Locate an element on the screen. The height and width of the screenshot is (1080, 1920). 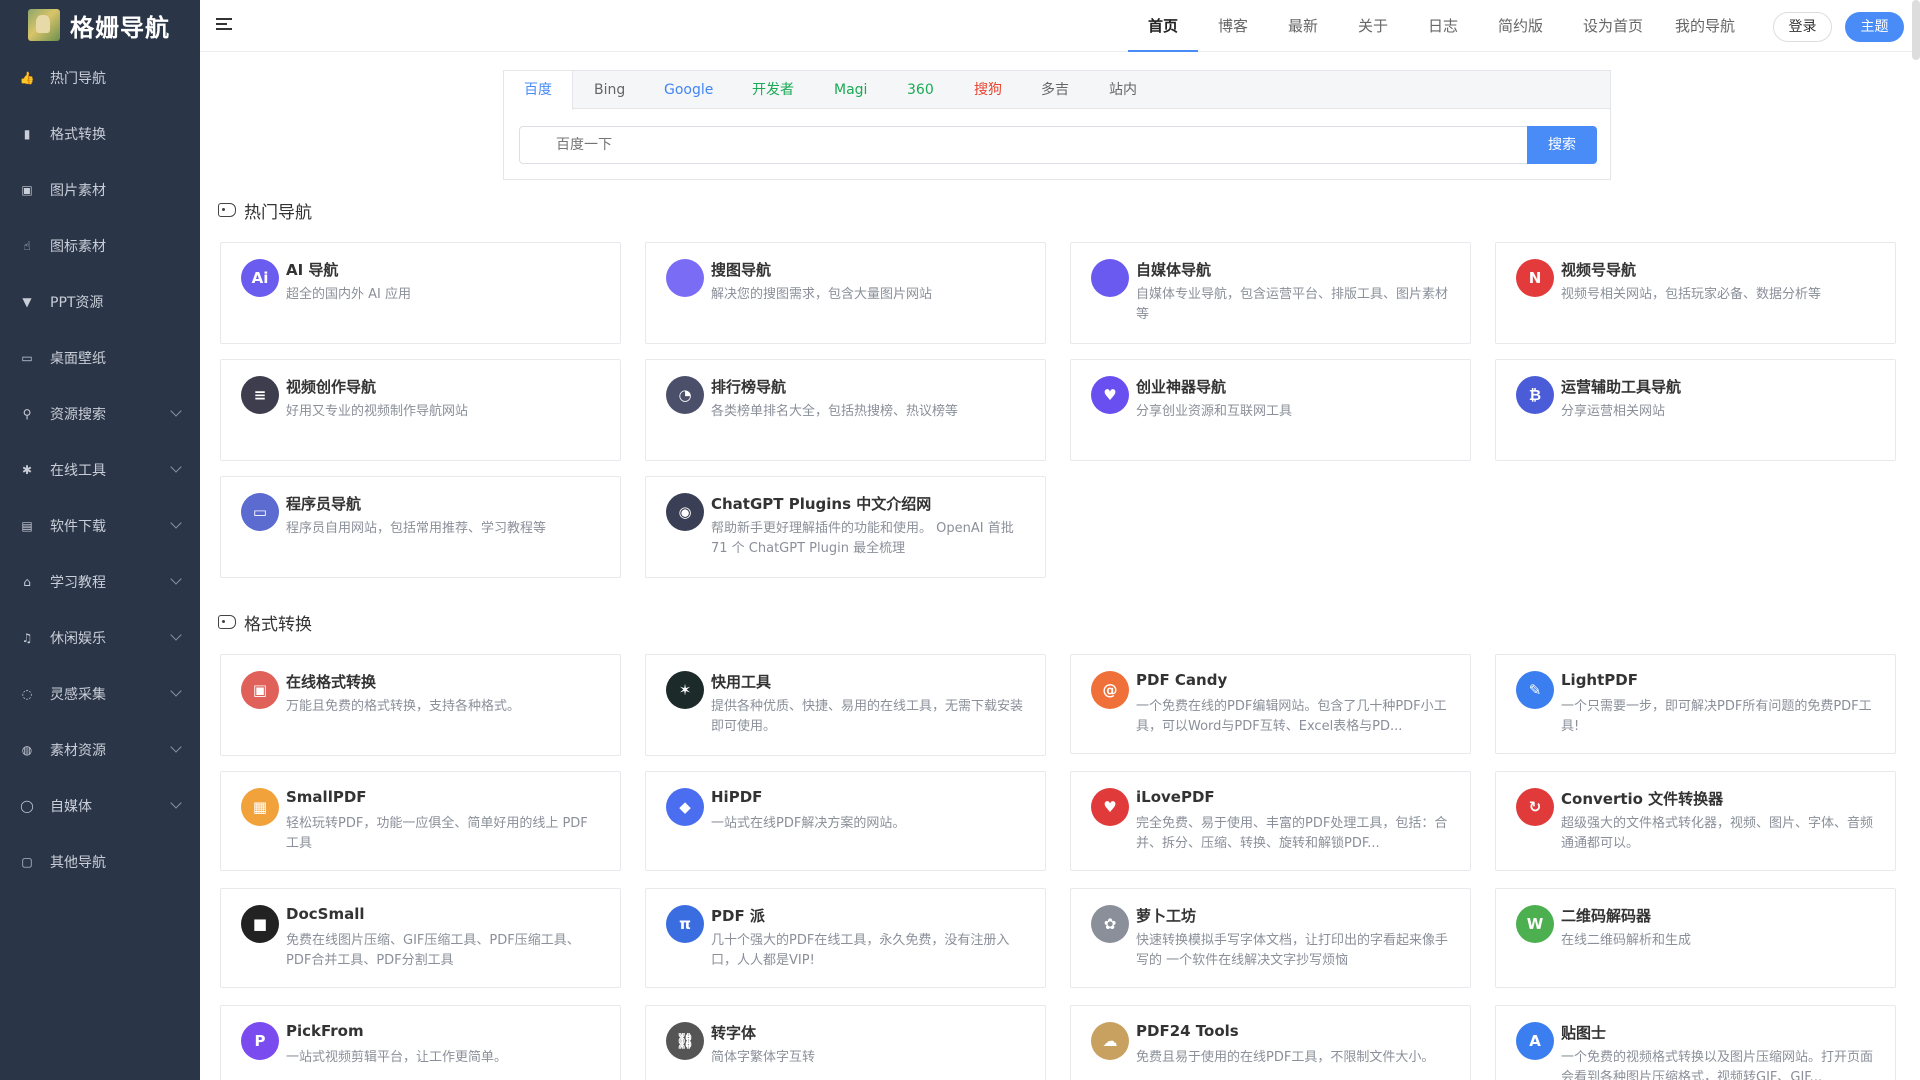
card-title: ChatGPT Plugins 中文介绍网 is located at coordinates (821, 504).